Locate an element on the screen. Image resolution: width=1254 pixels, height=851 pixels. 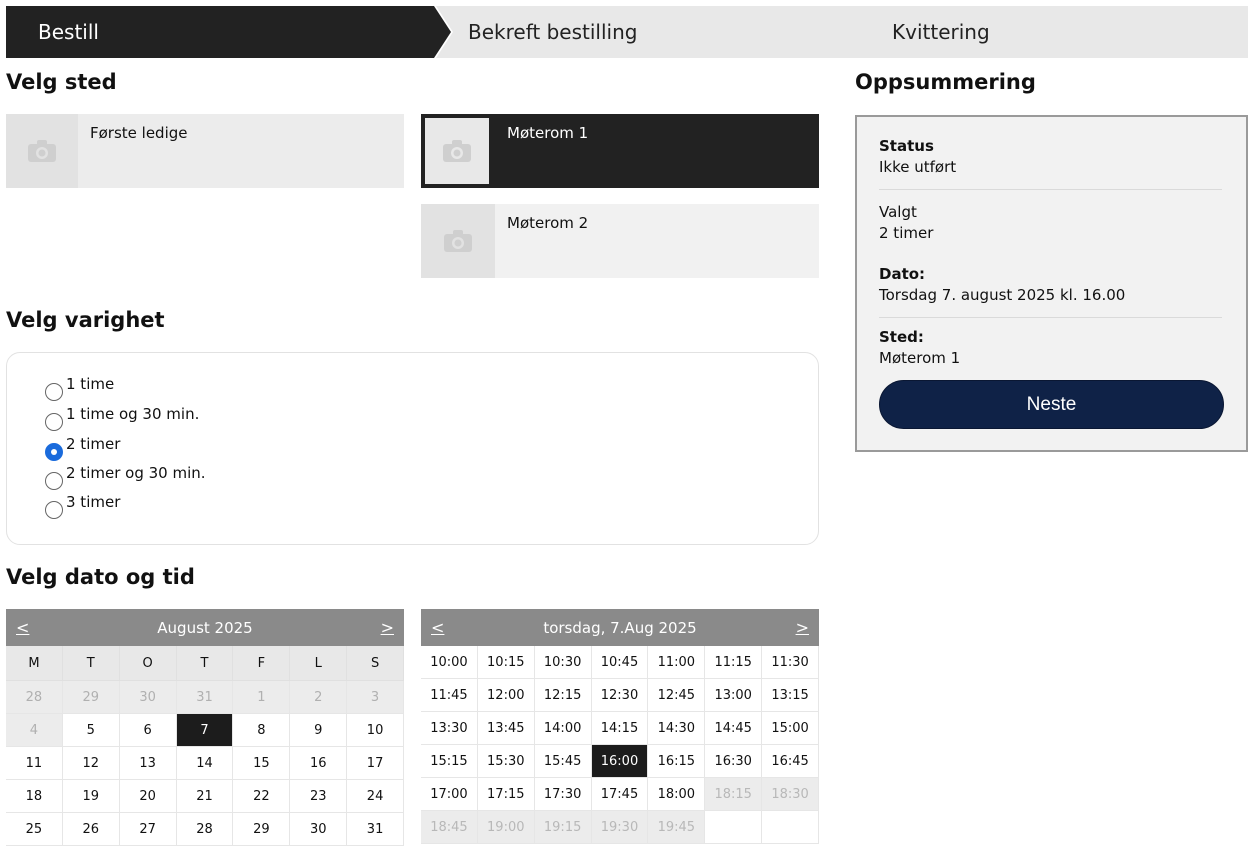
time-slot: 11:00 is located at coordinates (677, 662).